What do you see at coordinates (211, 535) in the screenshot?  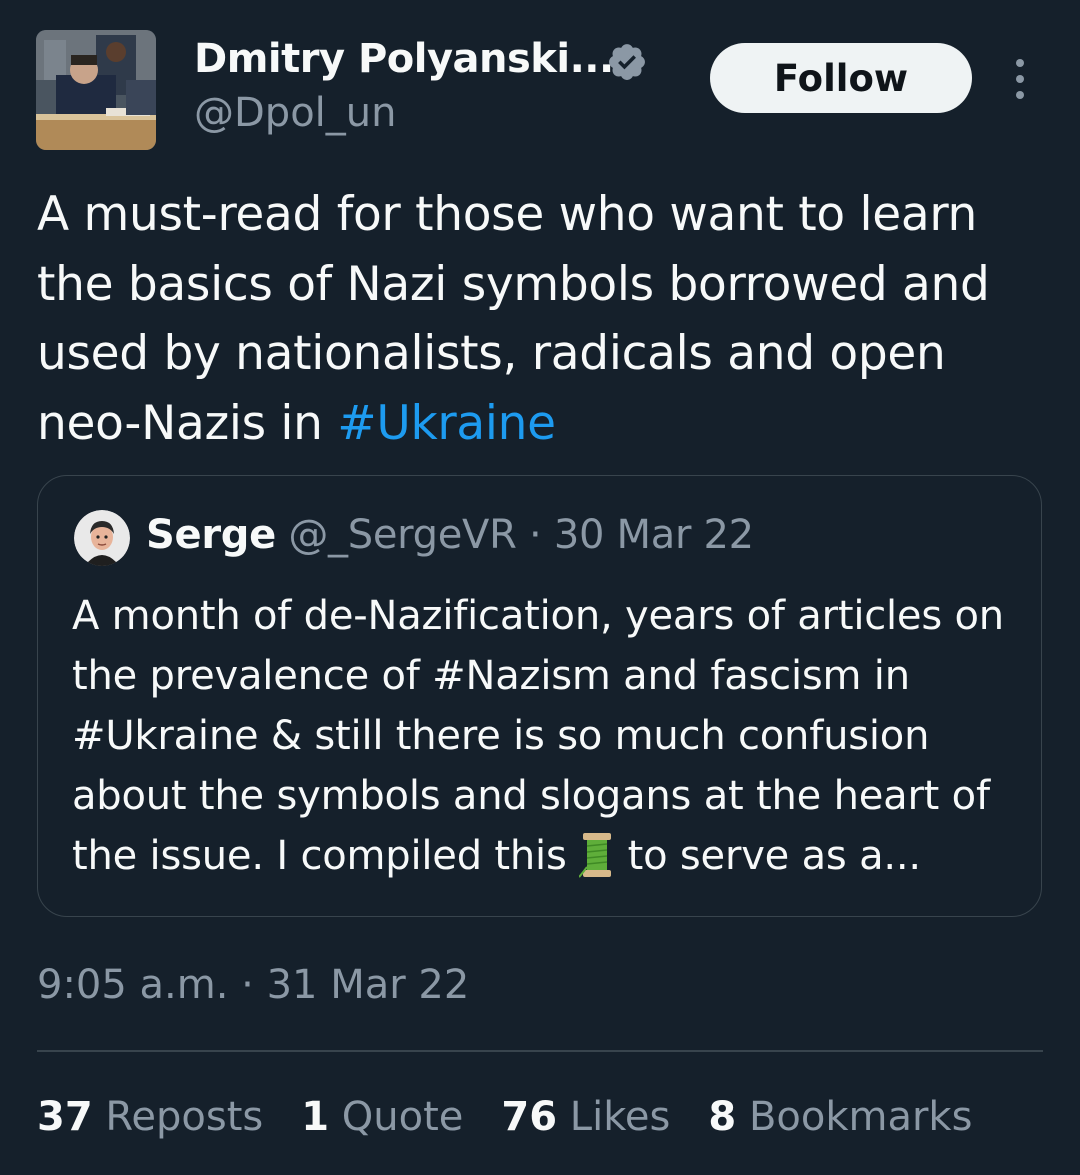 I see `quoted-author-name: Serge` at bounding box center [211, 535].